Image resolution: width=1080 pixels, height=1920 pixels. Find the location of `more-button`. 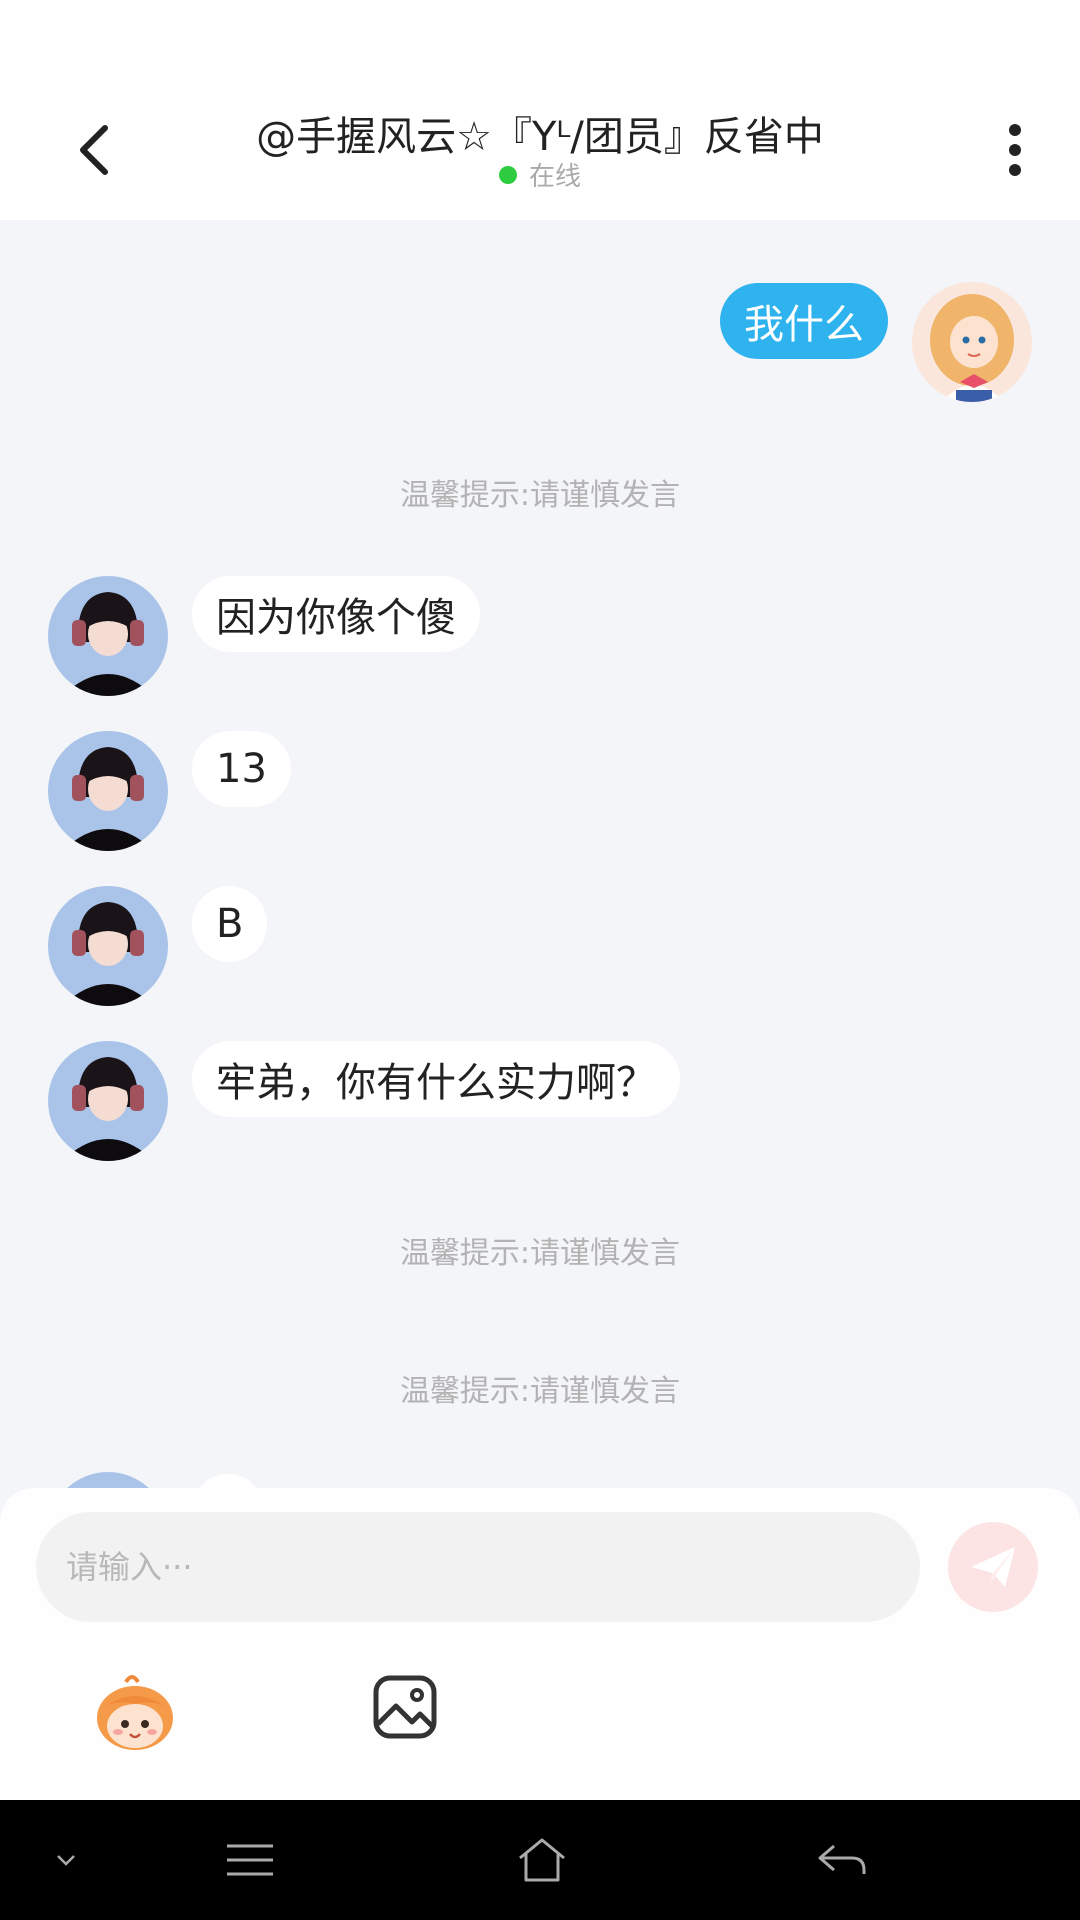

more-button is located at coordinates (1015, 150).